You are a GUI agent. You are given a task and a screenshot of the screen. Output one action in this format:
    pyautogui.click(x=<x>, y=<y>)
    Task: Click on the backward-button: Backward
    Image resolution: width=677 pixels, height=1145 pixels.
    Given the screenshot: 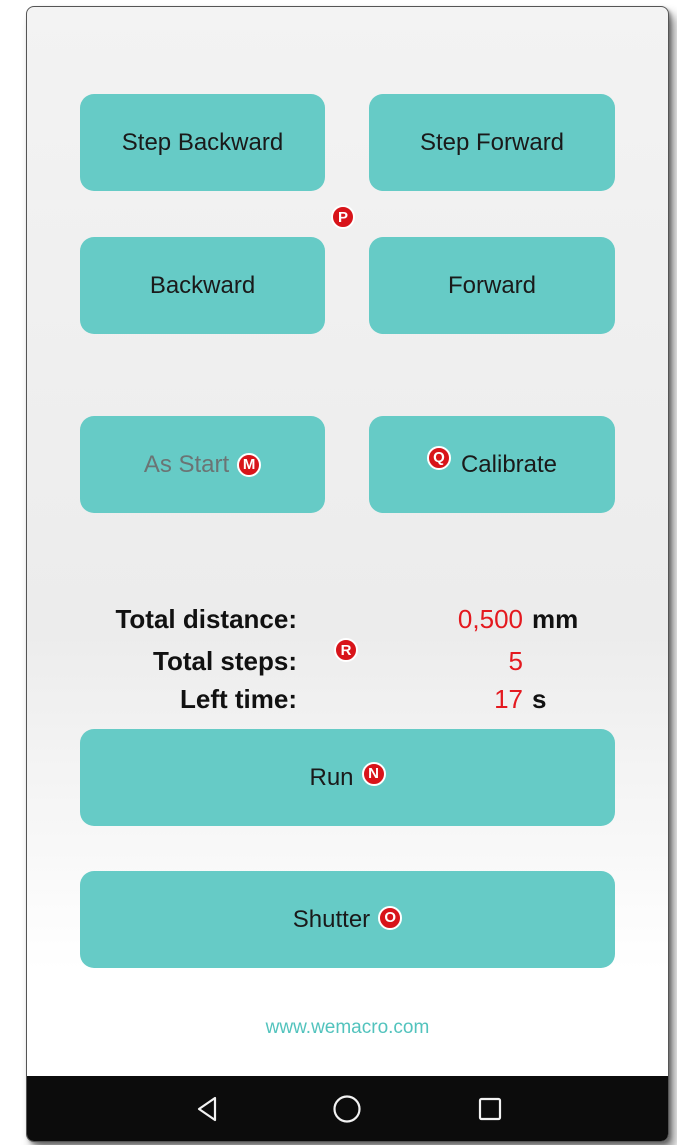 What is the action you would take?
    pyautogui.click(x=202, y=285)
    